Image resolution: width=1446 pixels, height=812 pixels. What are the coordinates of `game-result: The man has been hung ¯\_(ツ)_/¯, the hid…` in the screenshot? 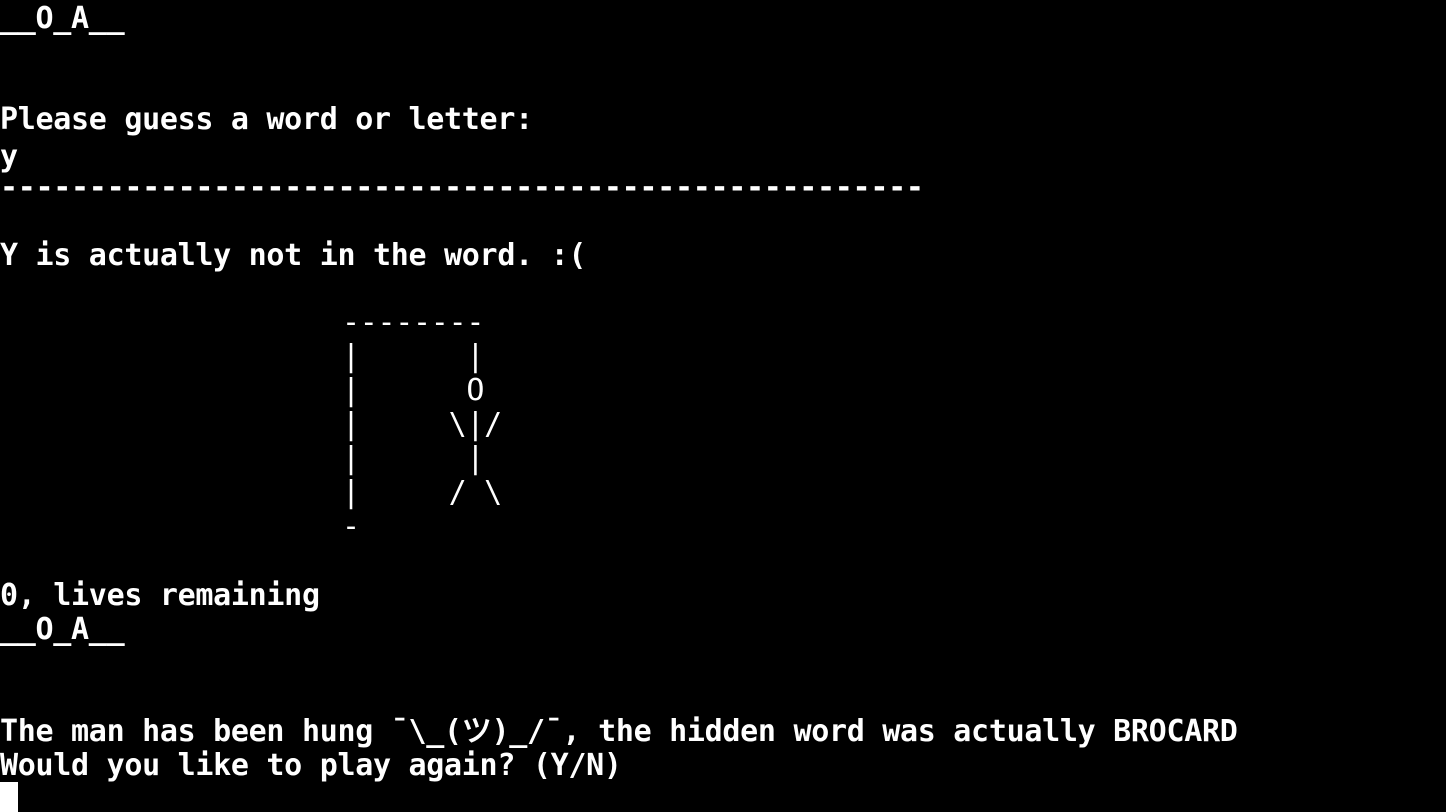 It's located at (619, 731).